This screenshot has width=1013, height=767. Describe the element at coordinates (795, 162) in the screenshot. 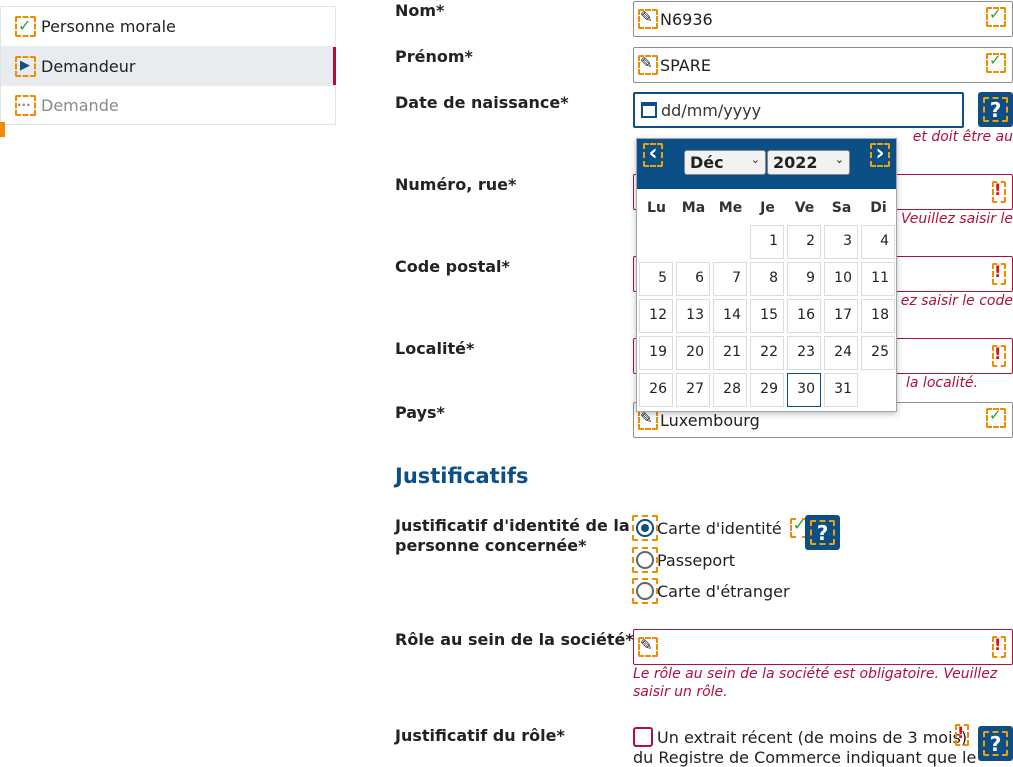

I see `year-select-value: 2022` at that location.